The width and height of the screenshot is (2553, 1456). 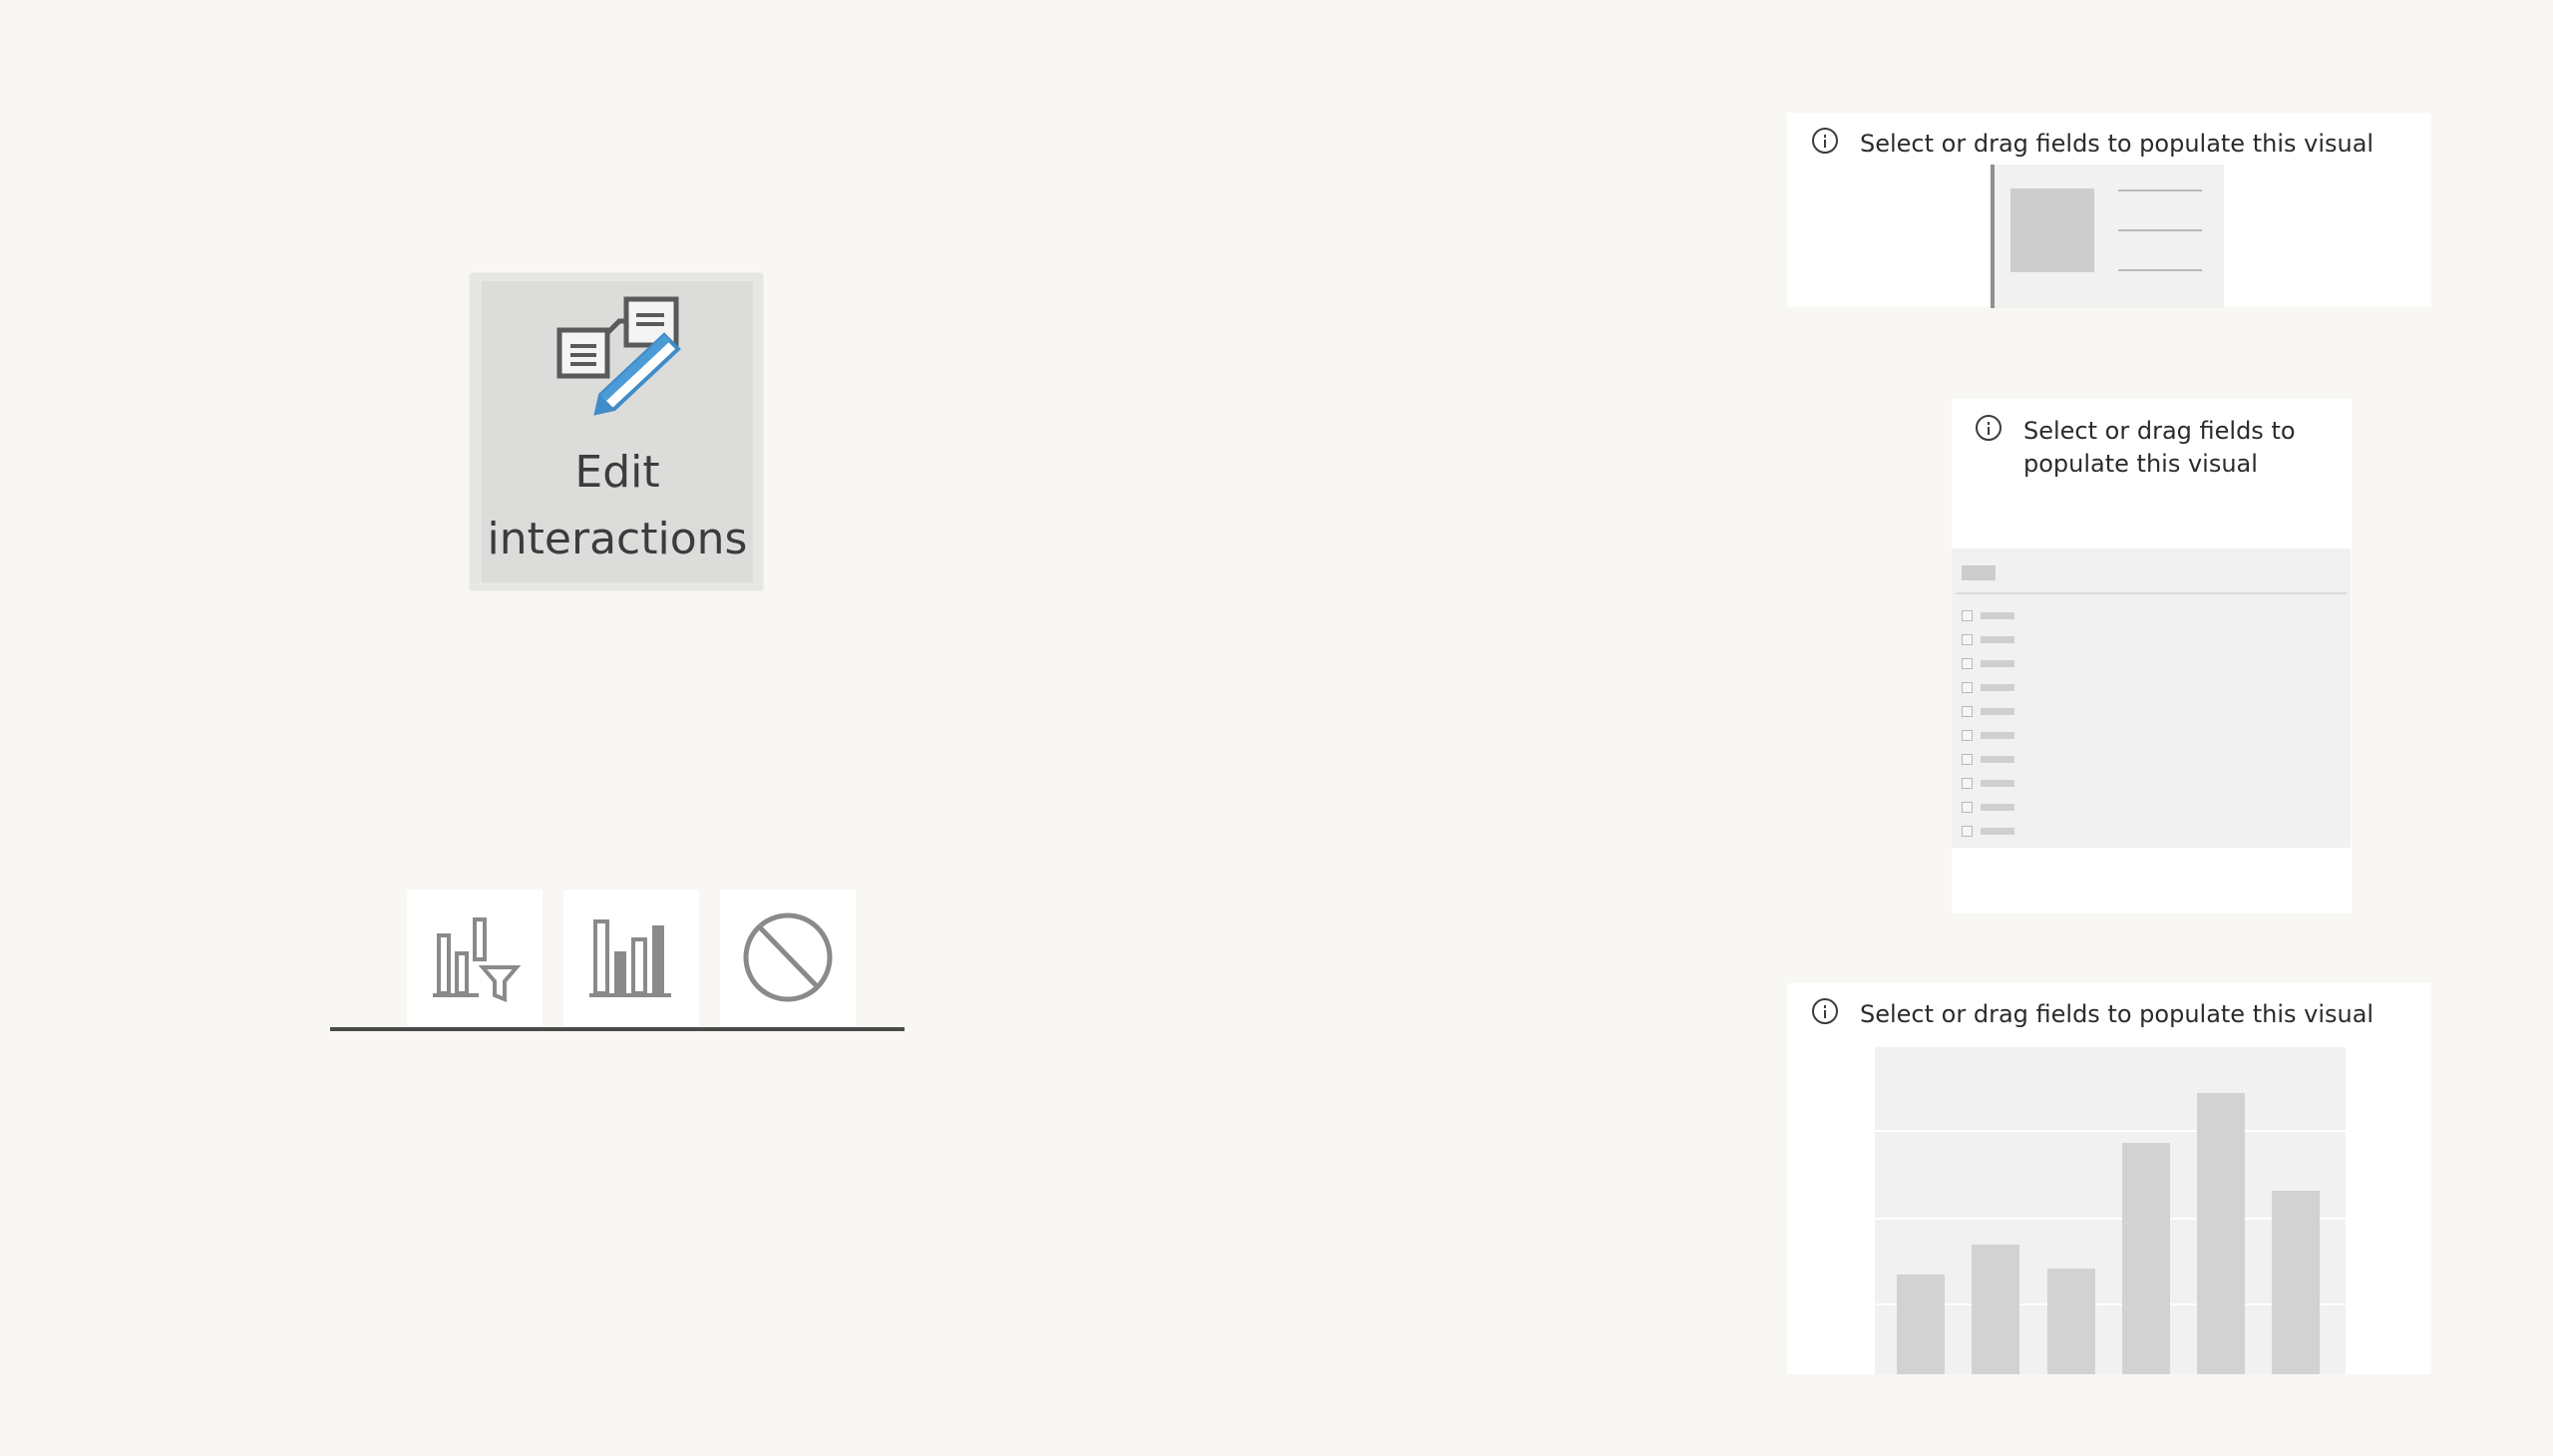 I want to click on card-placeholder-square, so click(x=2052, y=230).